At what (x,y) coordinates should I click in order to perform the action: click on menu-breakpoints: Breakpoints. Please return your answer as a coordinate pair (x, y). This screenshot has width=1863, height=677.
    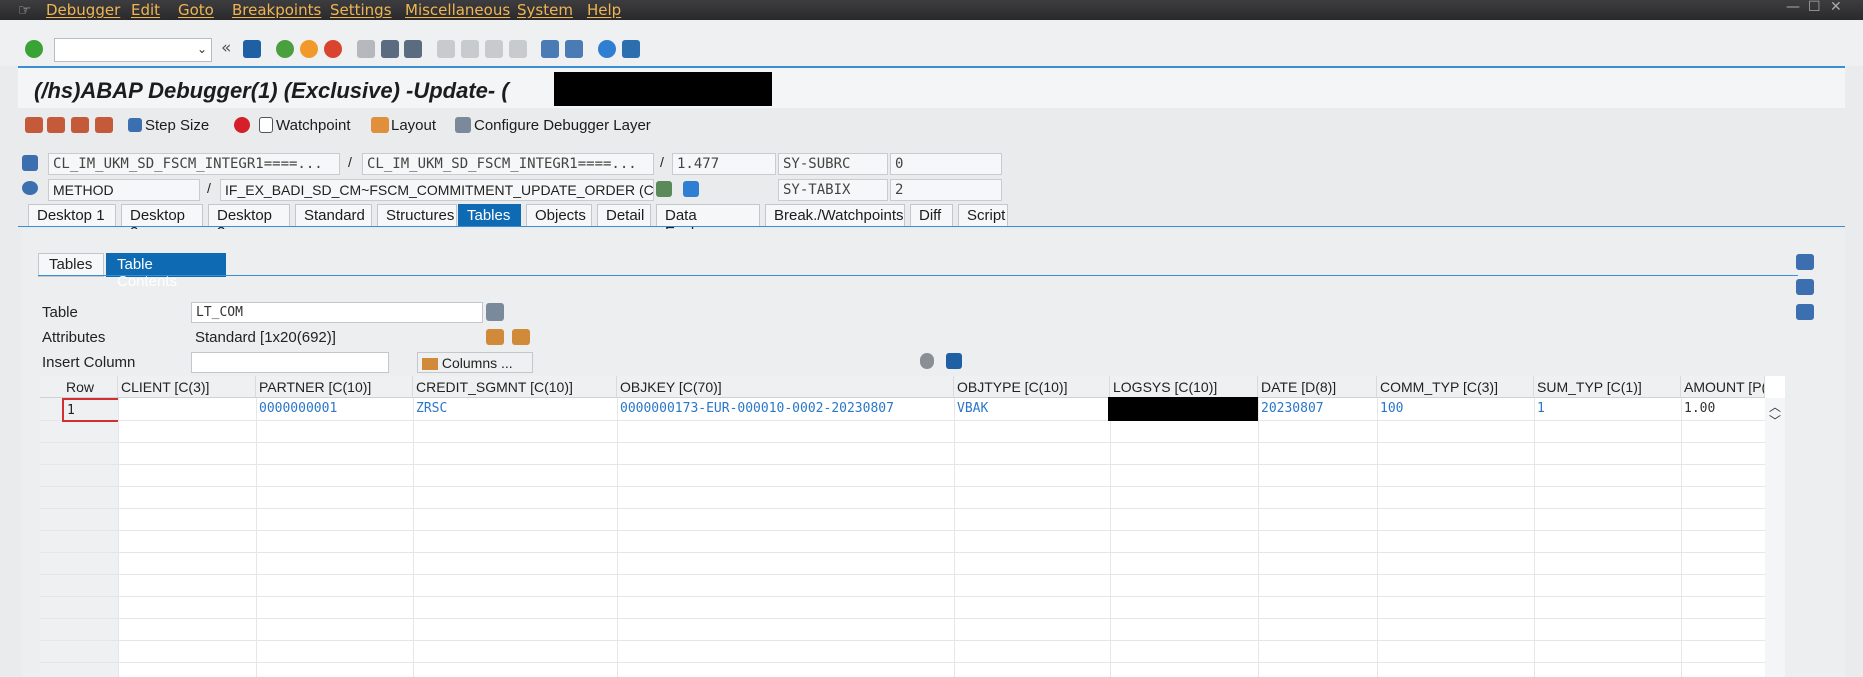
    Looking at the image, I should click on (276, 10).